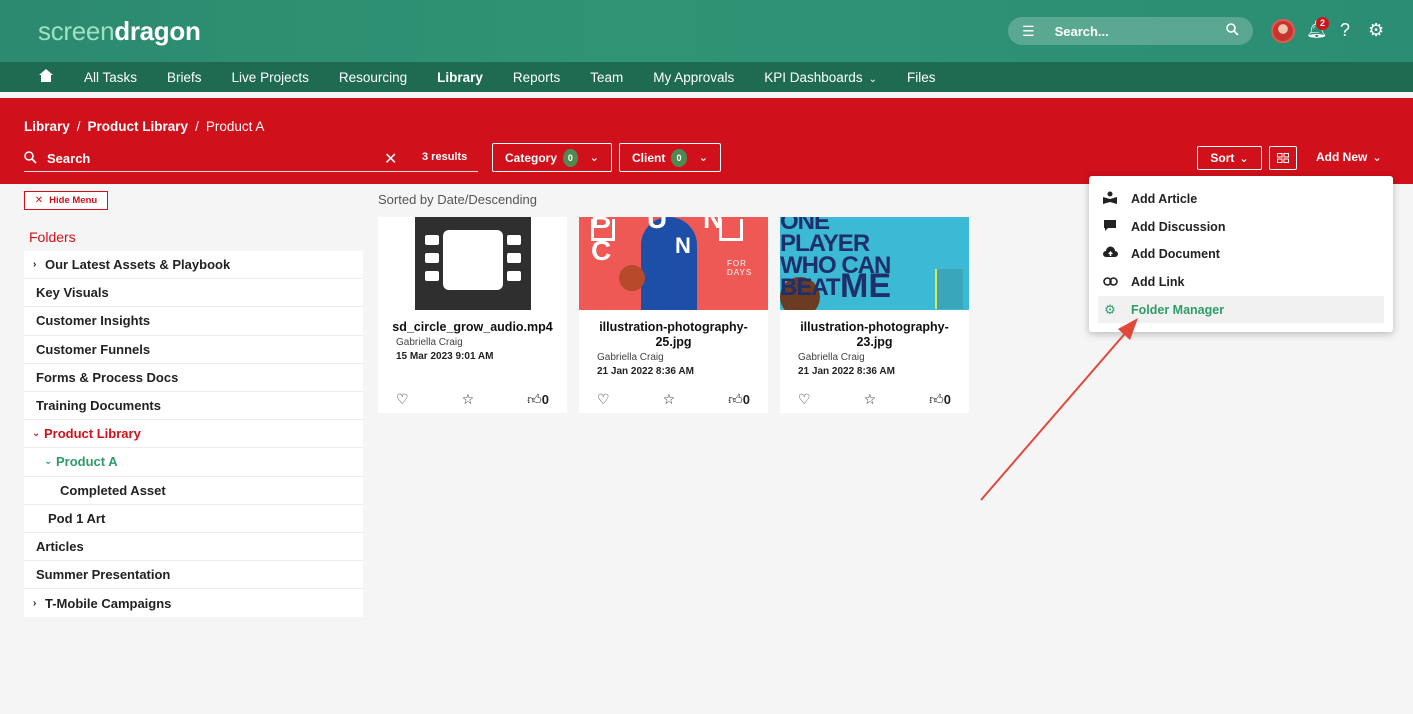  What do you see at coordinates (39, 200) in the screenshot?
I see `close-icon: ✕` at bounding box center [39, 200].